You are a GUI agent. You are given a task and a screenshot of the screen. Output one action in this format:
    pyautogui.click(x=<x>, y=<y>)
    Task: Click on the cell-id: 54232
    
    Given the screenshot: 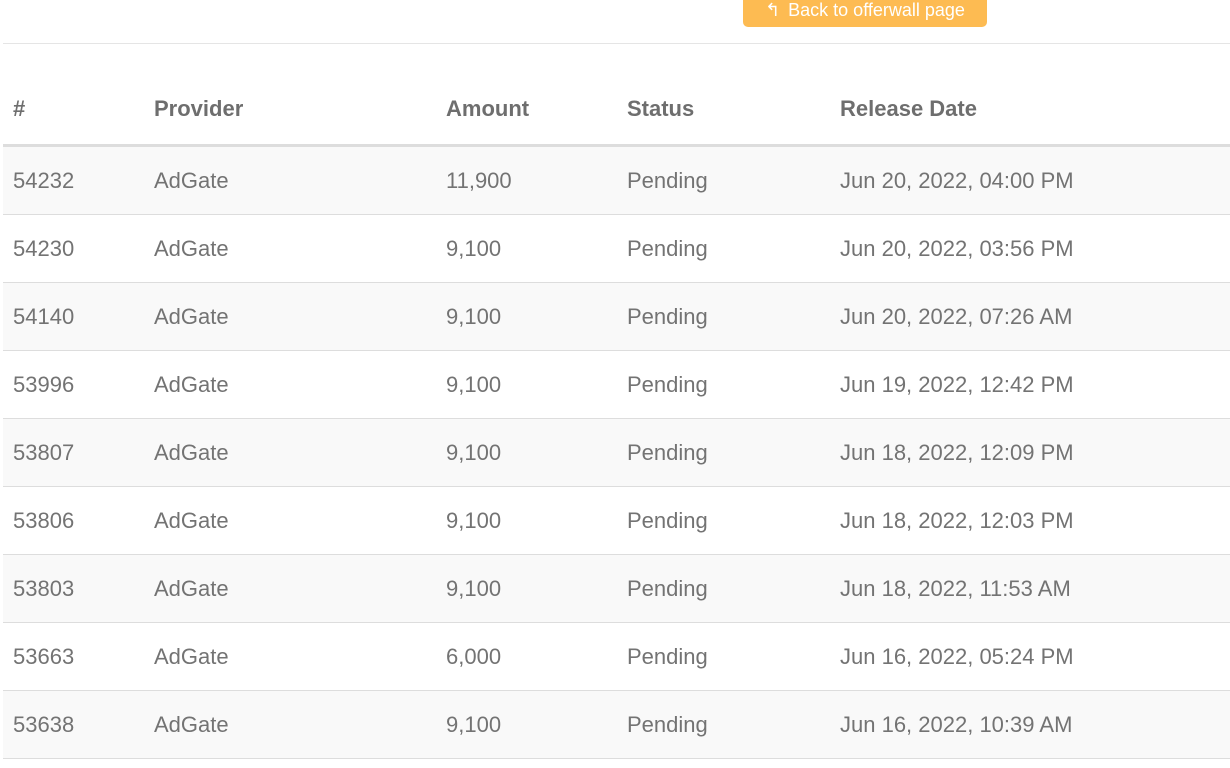 What is the action you would take?
    pyautogui.click(x=73, y=180)
    